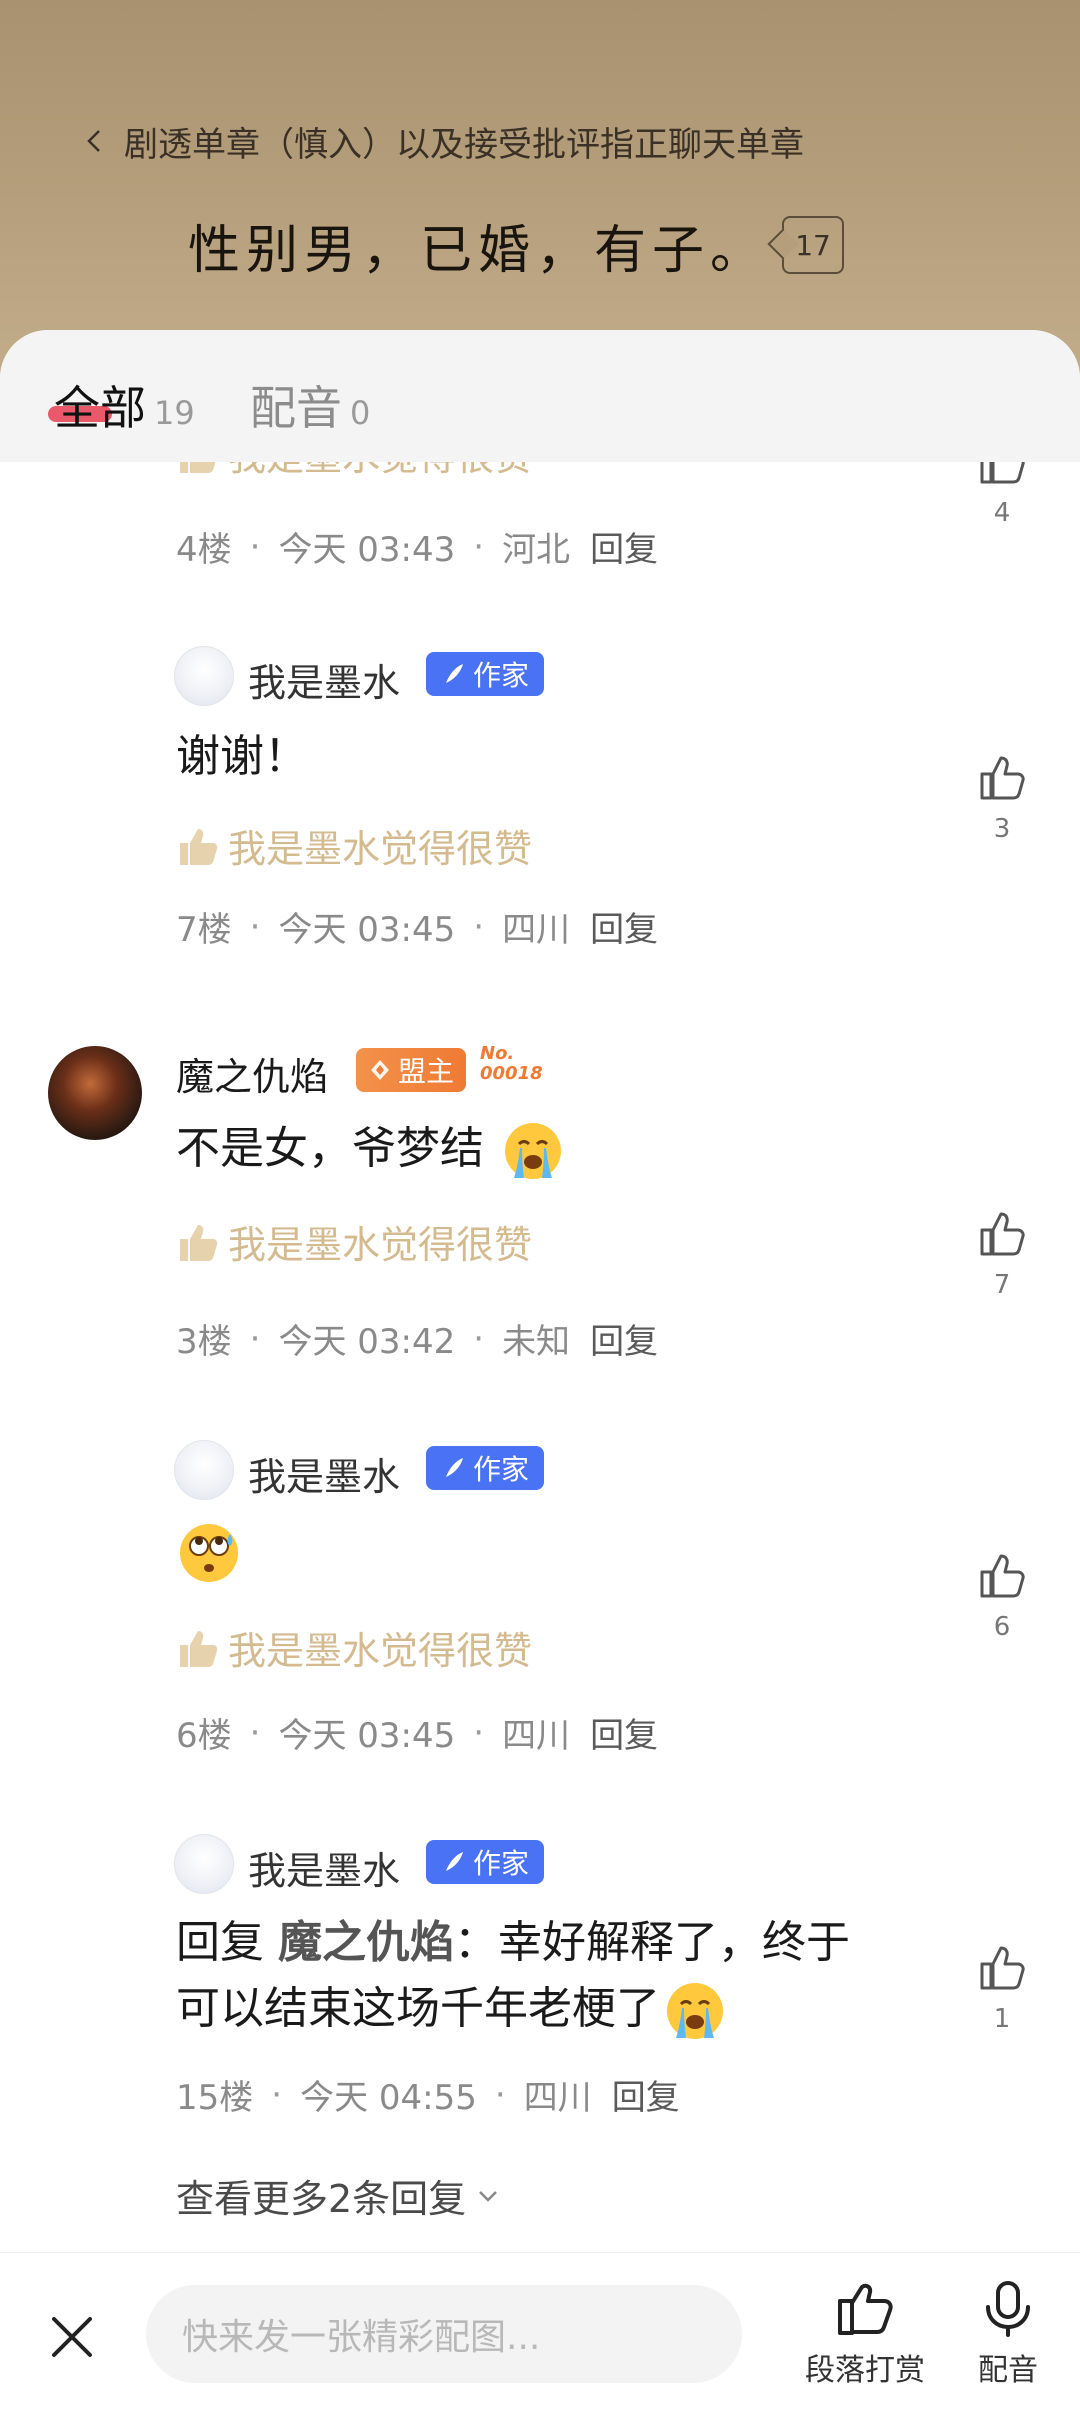 Image resolution: width=1080 pixels, height=2409 pixels. I want to click on view-more-replies-button: 查看更多2条回复, so click(339, 2195).